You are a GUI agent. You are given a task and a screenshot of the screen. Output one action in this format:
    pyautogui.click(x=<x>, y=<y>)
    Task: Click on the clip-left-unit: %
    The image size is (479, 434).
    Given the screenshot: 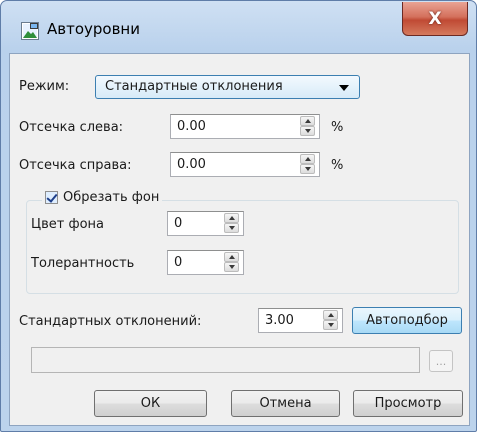 What is the action you would take?
    pyautogui.click(x=337, y=127)
    